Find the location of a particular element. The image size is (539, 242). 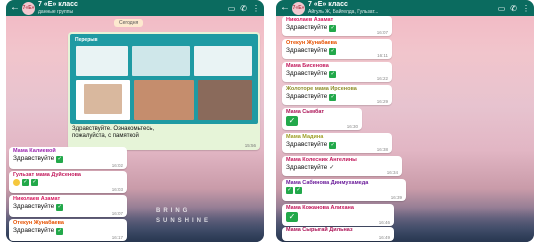

message-time: 16:22 is located at coordinates (382, 78).